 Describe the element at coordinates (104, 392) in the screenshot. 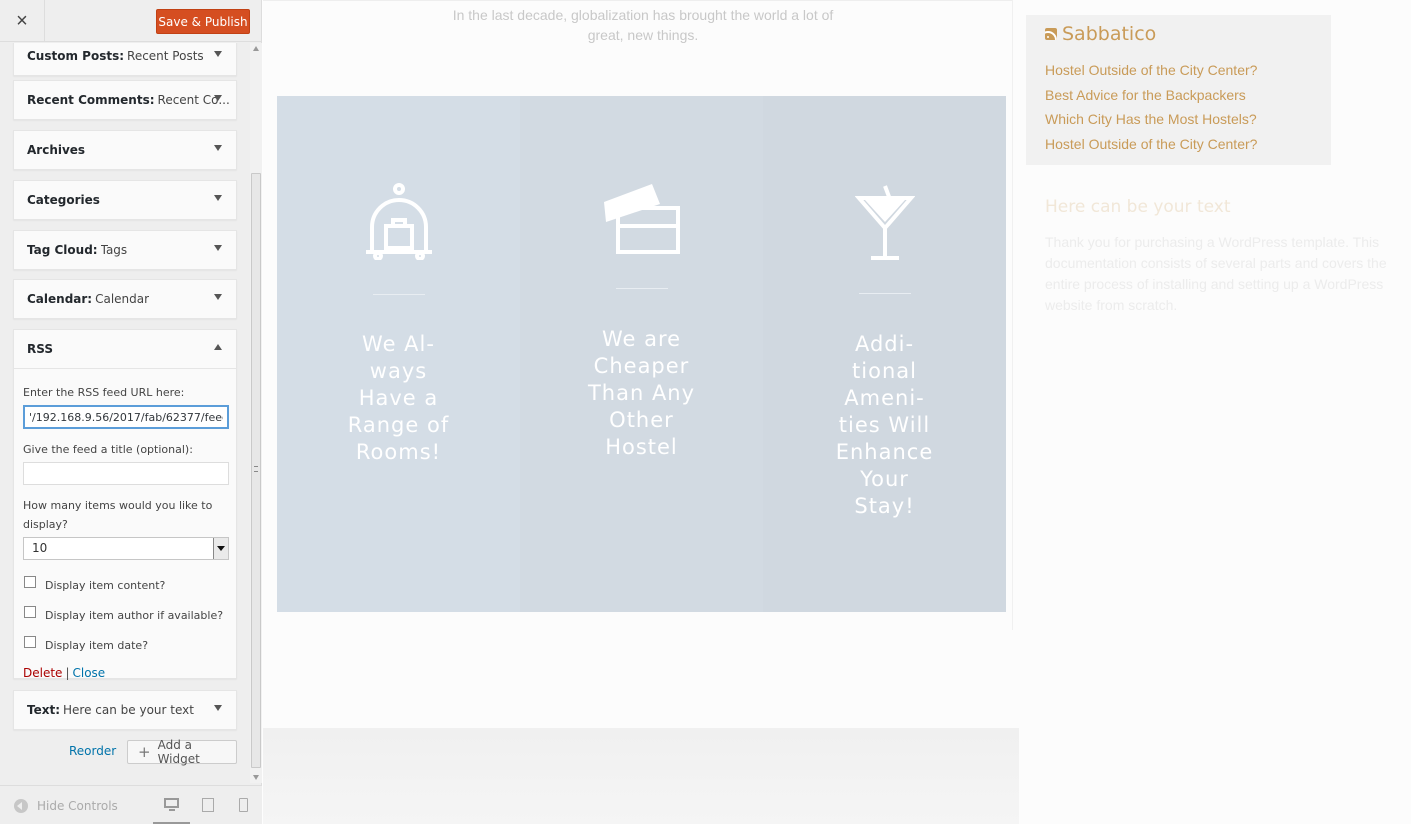

I see `rss-url-label: Enter the RSS feed URL here:` at that location.